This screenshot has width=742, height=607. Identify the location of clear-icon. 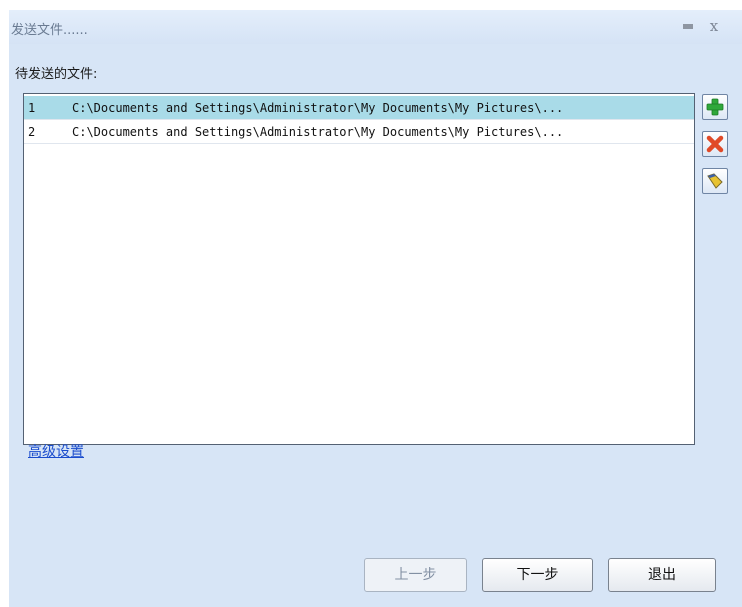
(715, 181).